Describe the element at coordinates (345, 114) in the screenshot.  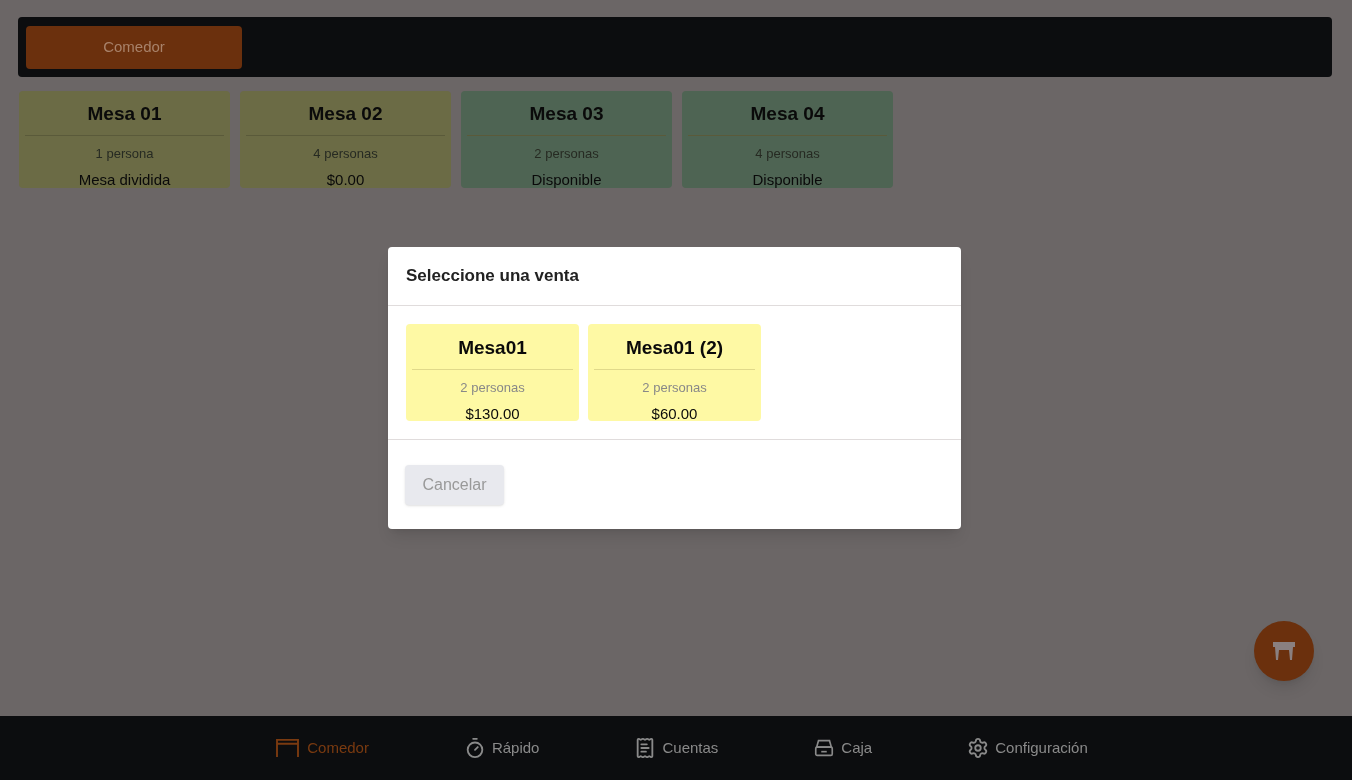
I see `table-name: Mesa 02` at that location.